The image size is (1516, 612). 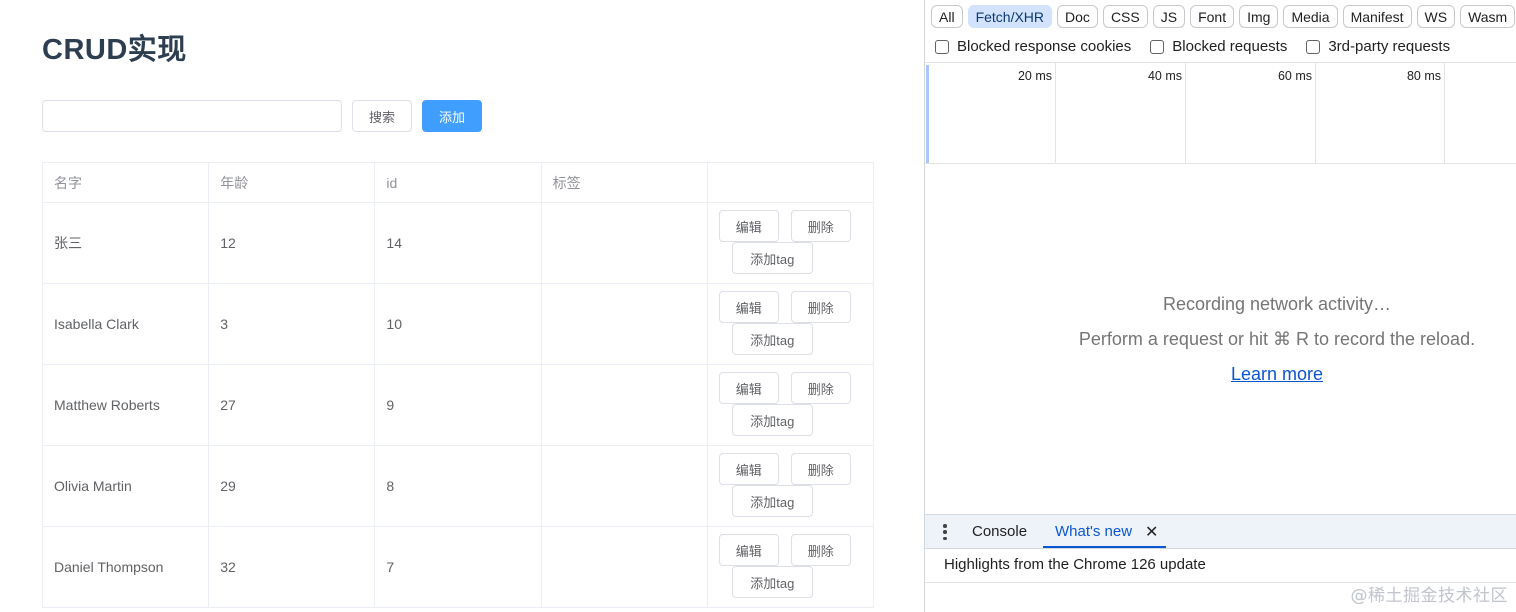 I want to click on checkbox-label: 3rd-party requests, so click(x=1389, y=46).